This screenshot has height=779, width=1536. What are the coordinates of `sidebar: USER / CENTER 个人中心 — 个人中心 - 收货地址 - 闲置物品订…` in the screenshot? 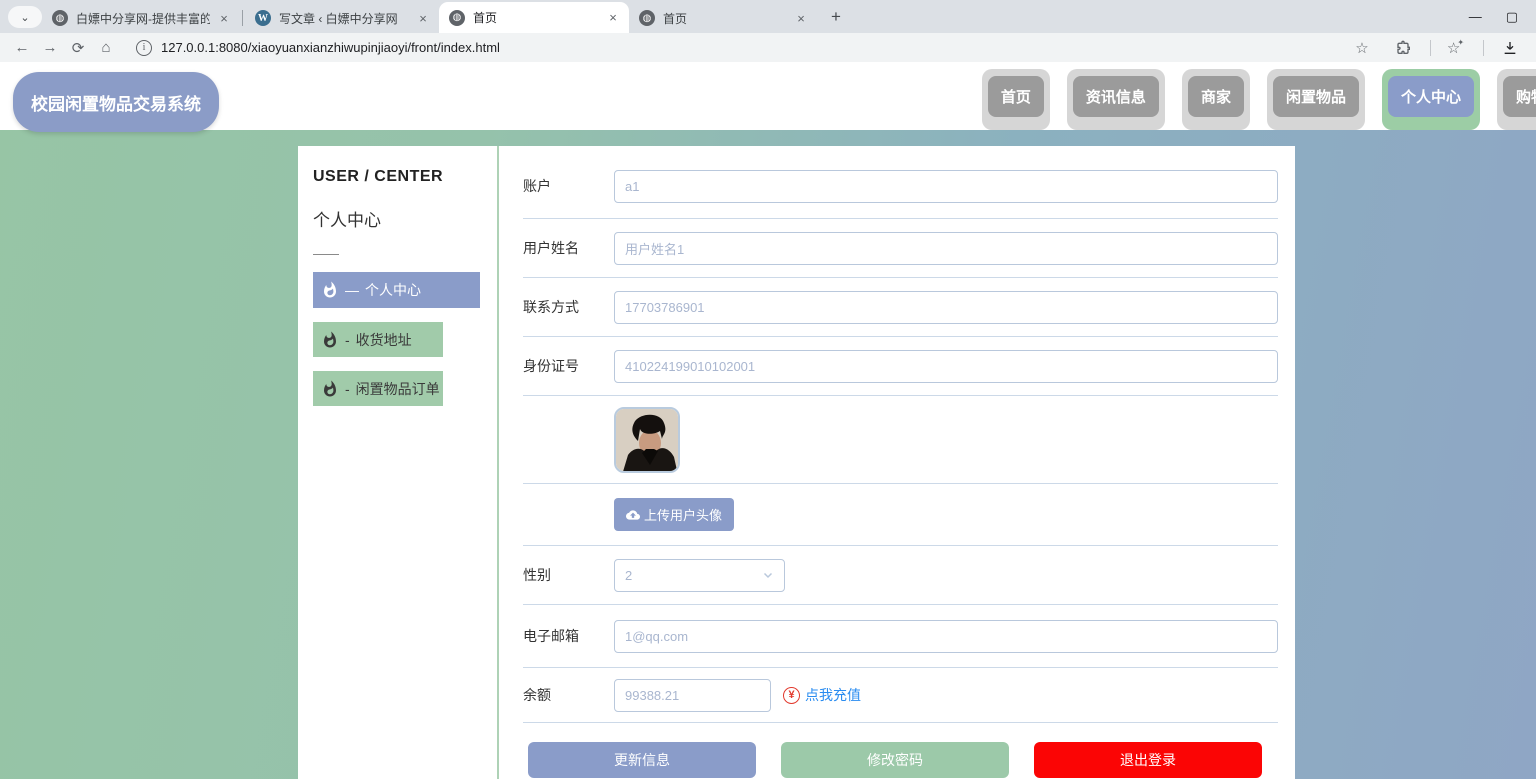 It's located at (398, 462).